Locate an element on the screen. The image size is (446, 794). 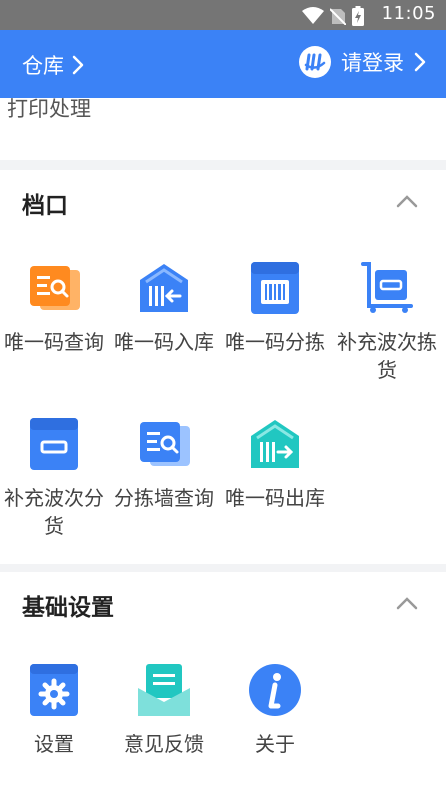
unique-code-sort-item: 唯一码分拣 is located at coordinates (275, 308).